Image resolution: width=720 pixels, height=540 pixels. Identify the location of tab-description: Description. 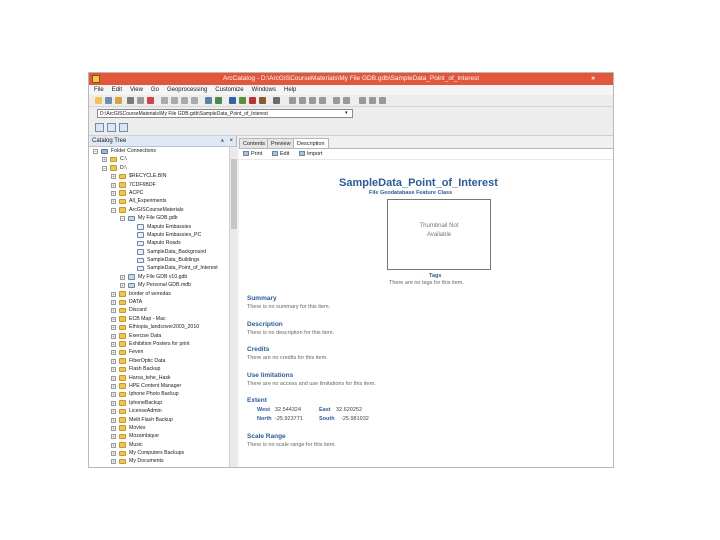
(311, 143).